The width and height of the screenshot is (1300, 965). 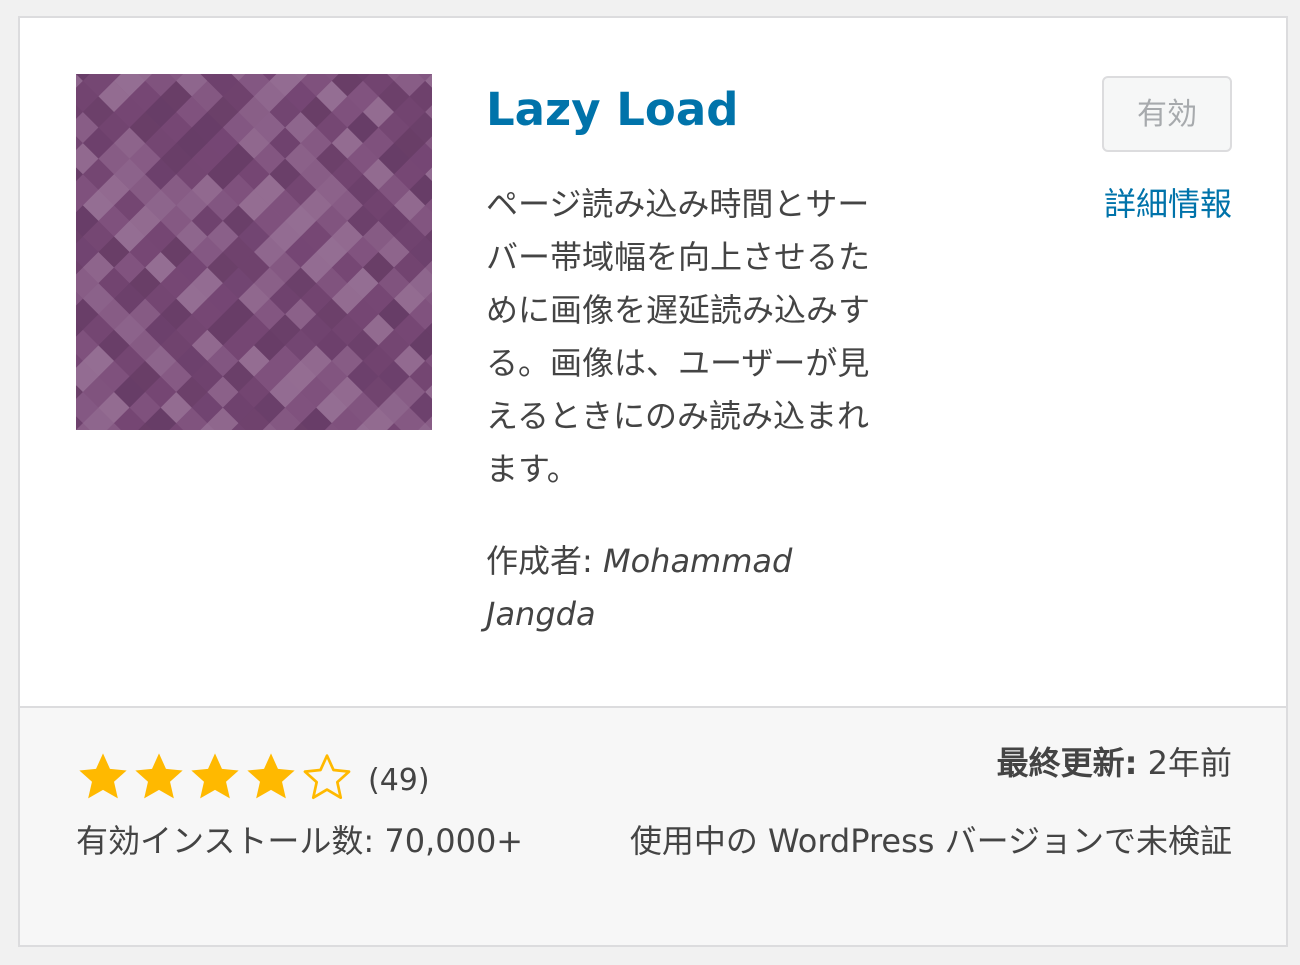 I want to click on plugin-name-link: Lazy Load, so click(x=612, y=110).